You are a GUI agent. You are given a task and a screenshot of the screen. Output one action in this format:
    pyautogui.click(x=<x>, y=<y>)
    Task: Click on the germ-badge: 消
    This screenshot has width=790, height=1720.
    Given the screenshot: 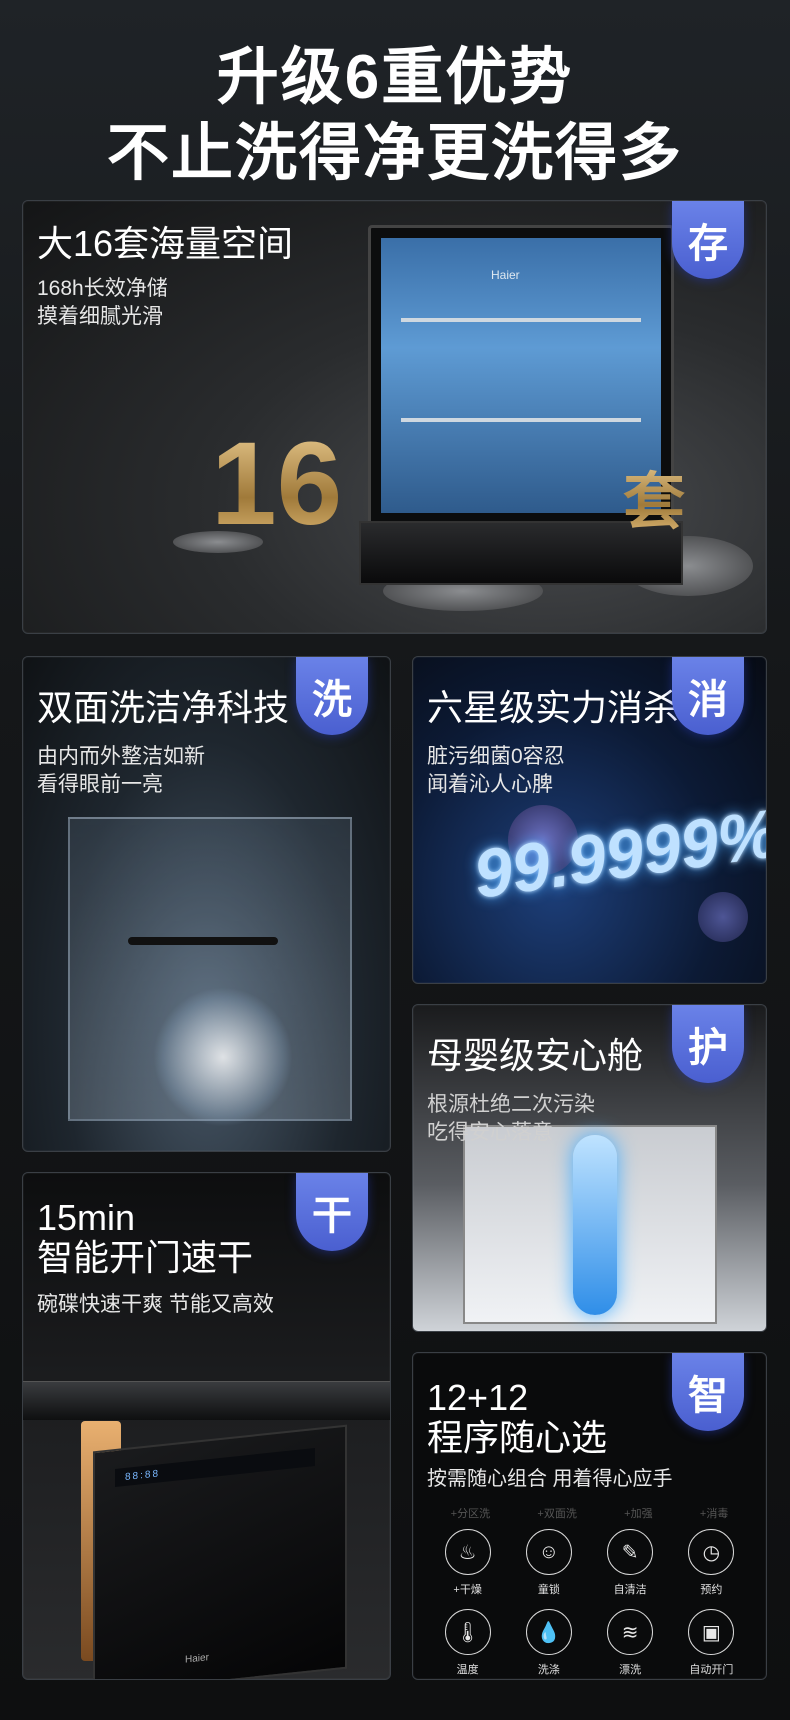 What is the action you would take?
    pyautogui.click(x=708, y=696)
    